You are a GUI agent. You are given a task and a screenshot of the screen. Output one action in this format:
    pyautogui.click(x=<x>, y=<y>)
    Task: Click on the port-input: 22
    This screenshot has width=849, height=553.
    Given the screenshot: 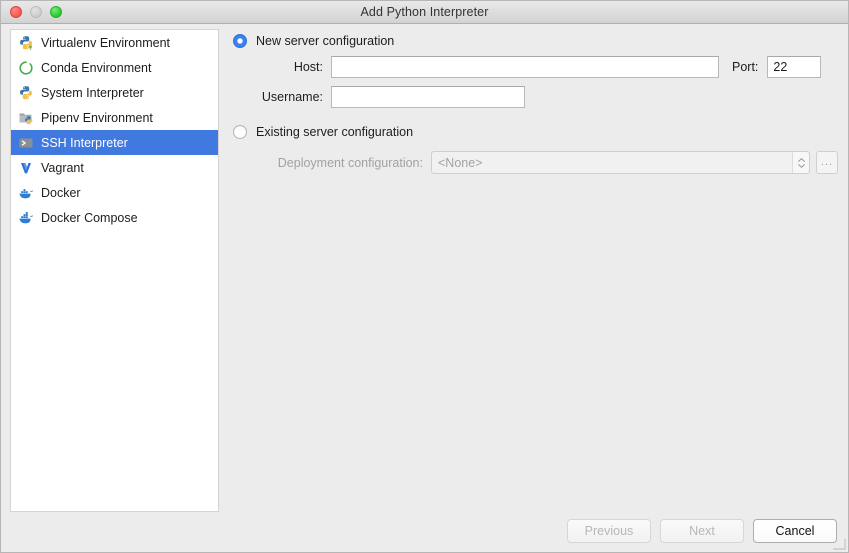 What is the action you would take?
    pyautogui.click(x=794, y=67)
    